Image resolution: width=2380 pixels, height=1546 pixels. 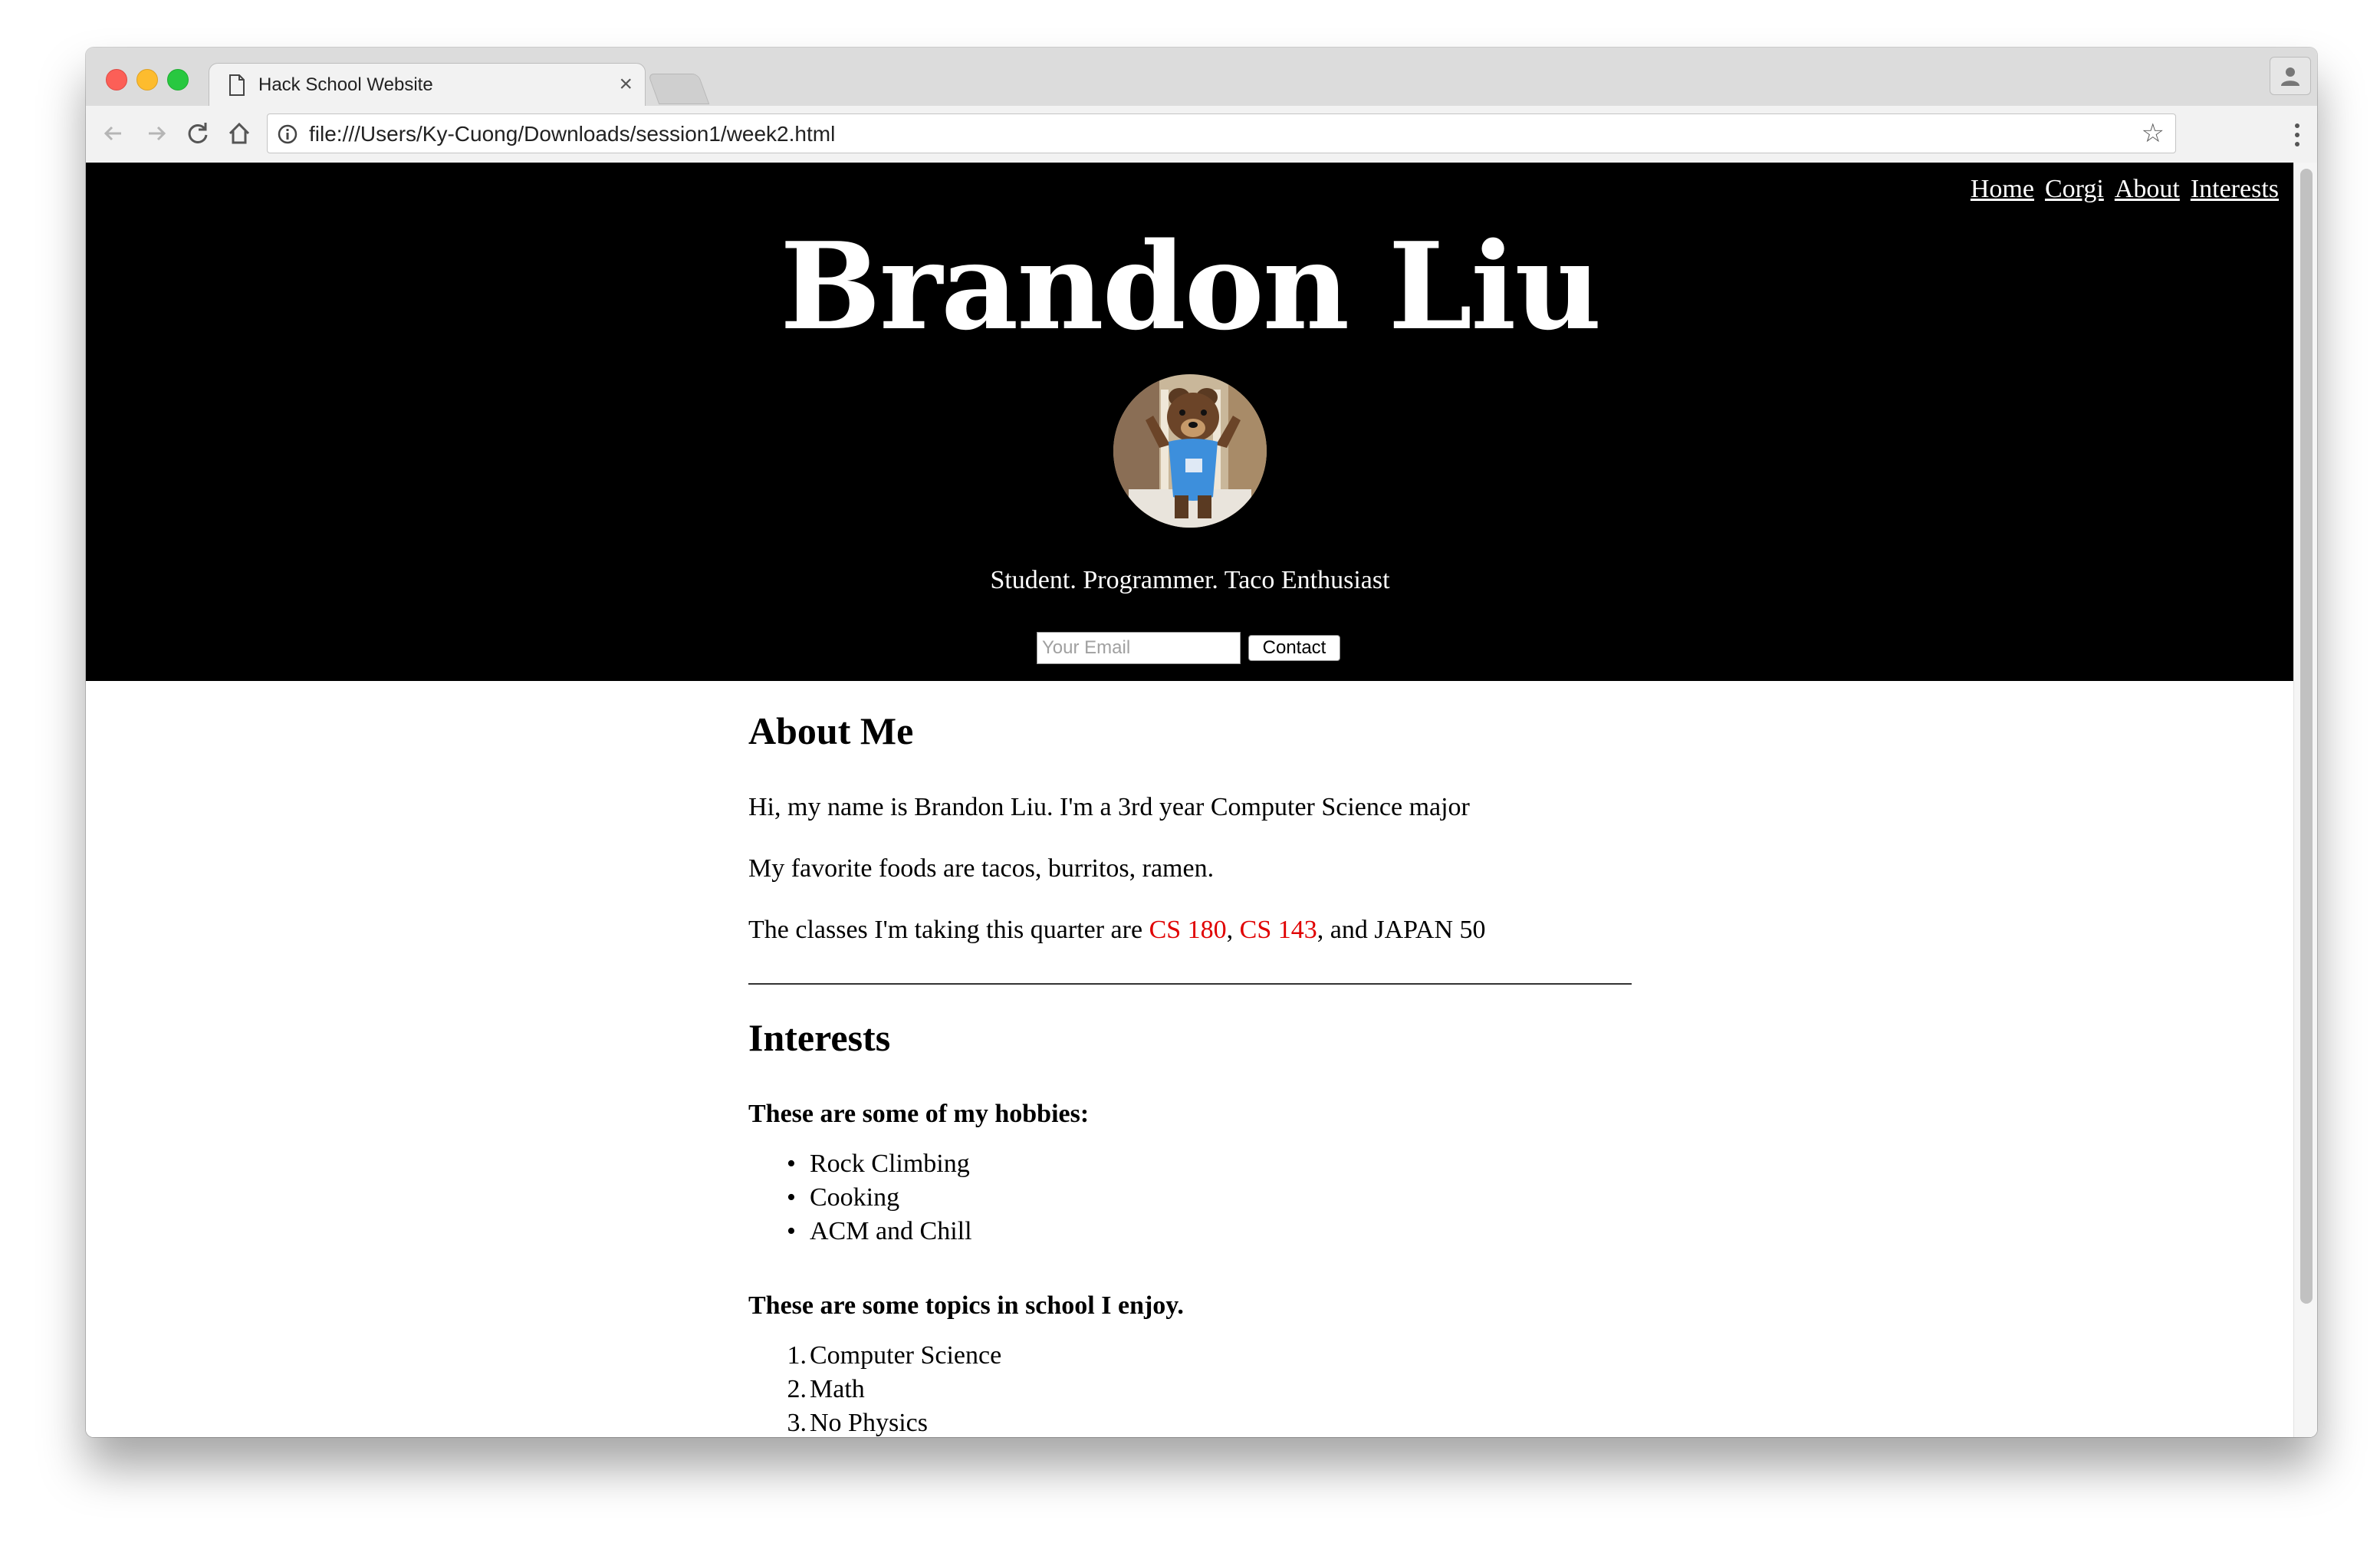 What do you see at coordinates (1191, 287) in the screenshot?
I see `page-title: Brandon Liu` at bounding box center [1191, 287].